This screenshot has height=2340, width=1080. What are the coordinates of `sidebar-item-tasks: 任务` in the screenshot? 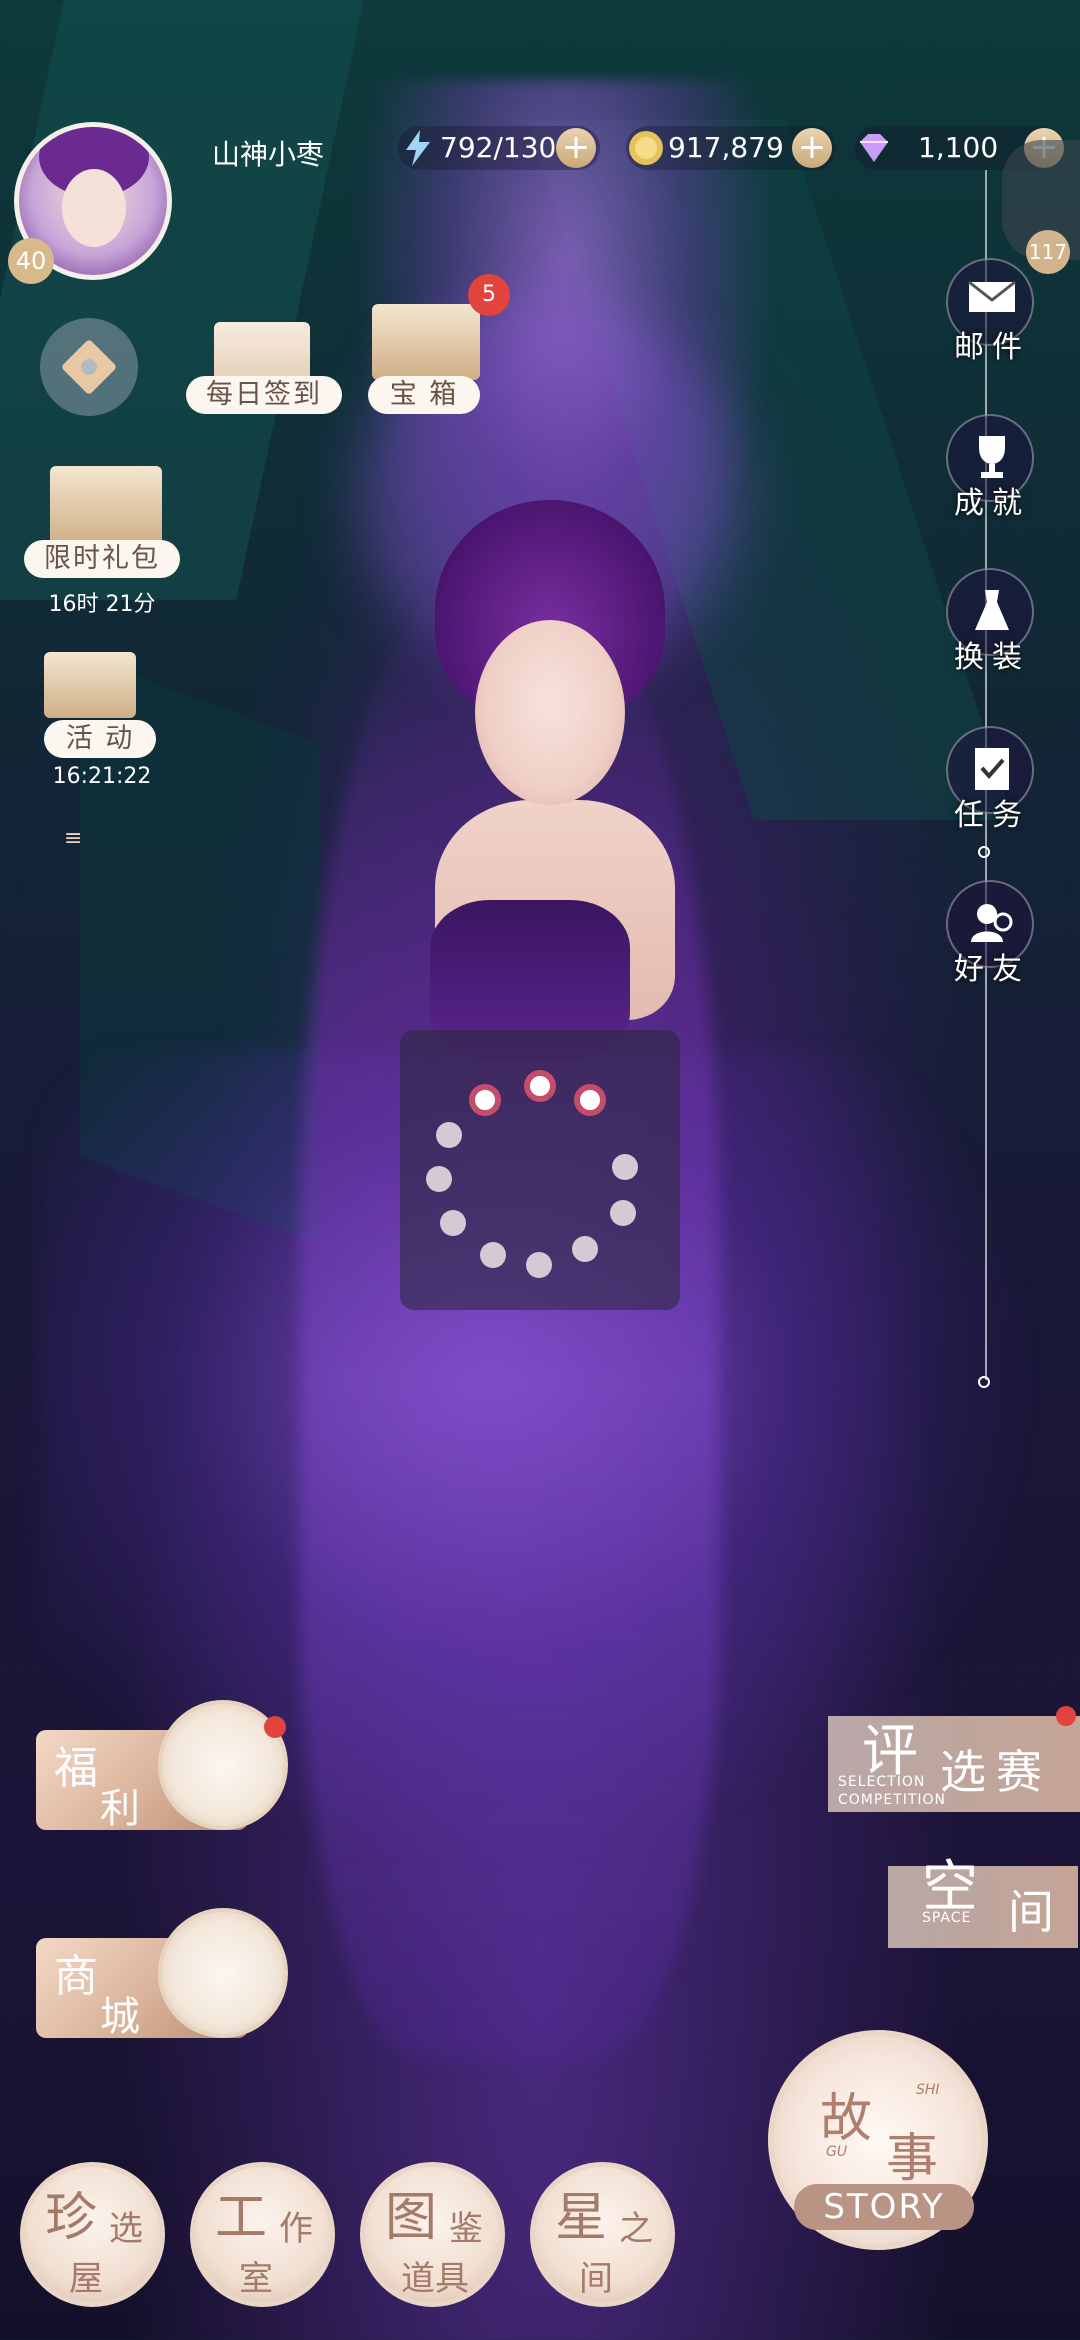 It's located at (992, 796).